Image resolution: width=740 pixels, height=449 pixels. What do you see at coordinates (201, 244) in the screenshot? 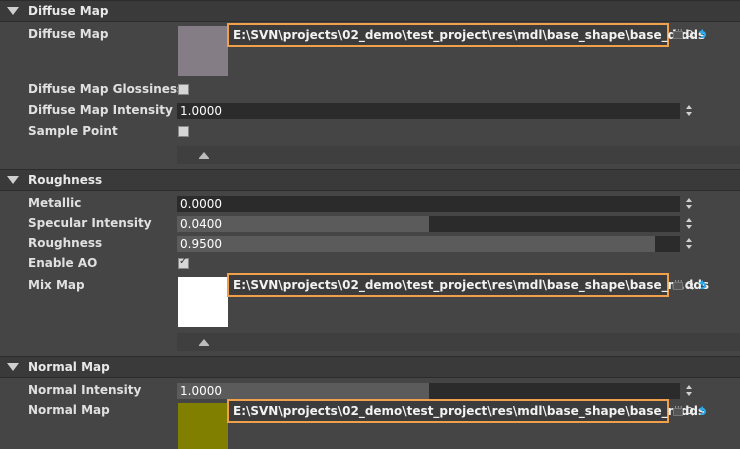
I see `roughness-value: 0.9500` at bounding box center [201, 244].